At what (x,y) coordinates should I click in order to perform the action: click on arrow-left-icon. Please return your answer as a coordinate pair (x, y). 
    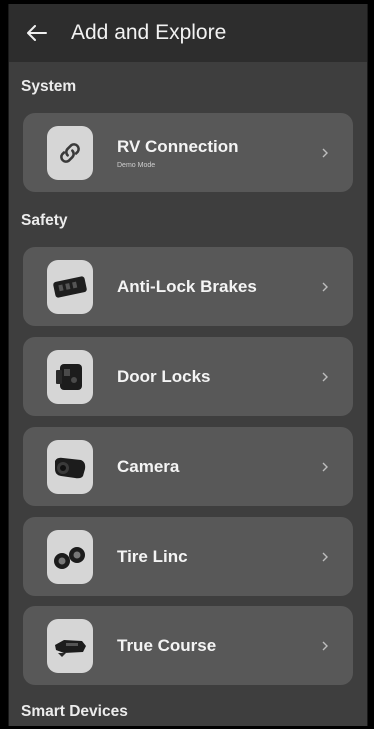
    Looking at the image, I should click on (37, 33).